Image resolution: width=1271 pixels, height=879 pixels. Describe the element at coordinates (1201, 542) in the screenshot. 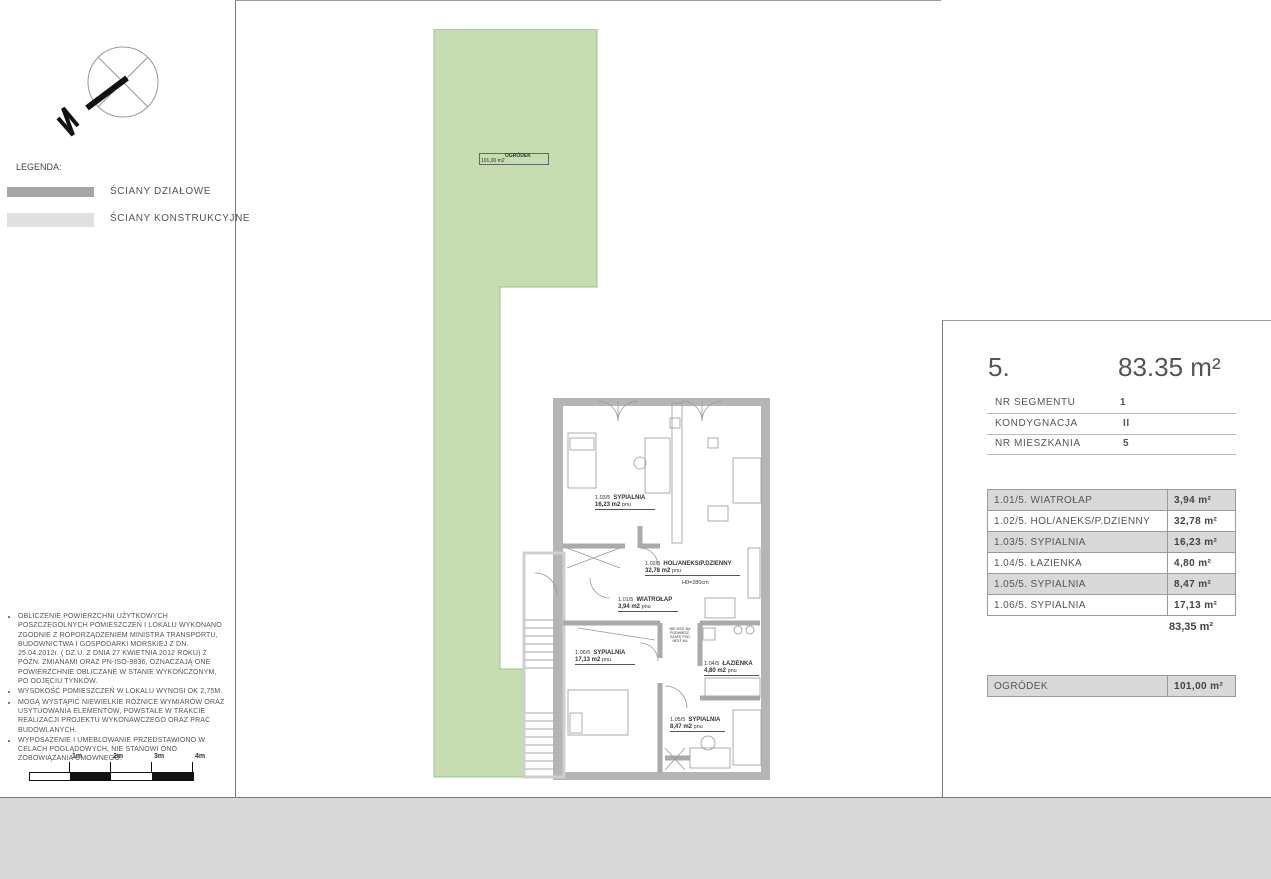

I see `room-area: 16,23 m²` at that location.